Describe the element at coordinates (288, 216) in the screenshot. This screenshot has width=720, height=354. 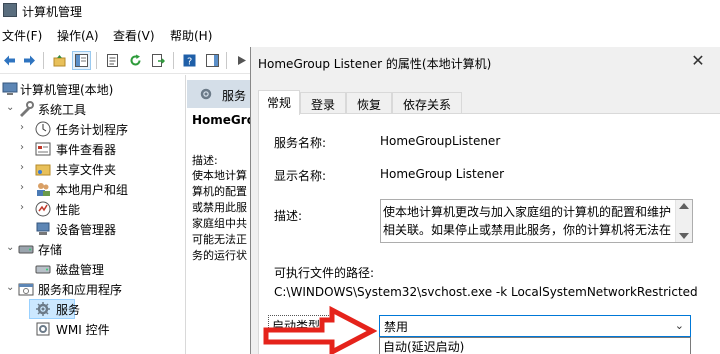
I see `description-label: 描述:` at that location.